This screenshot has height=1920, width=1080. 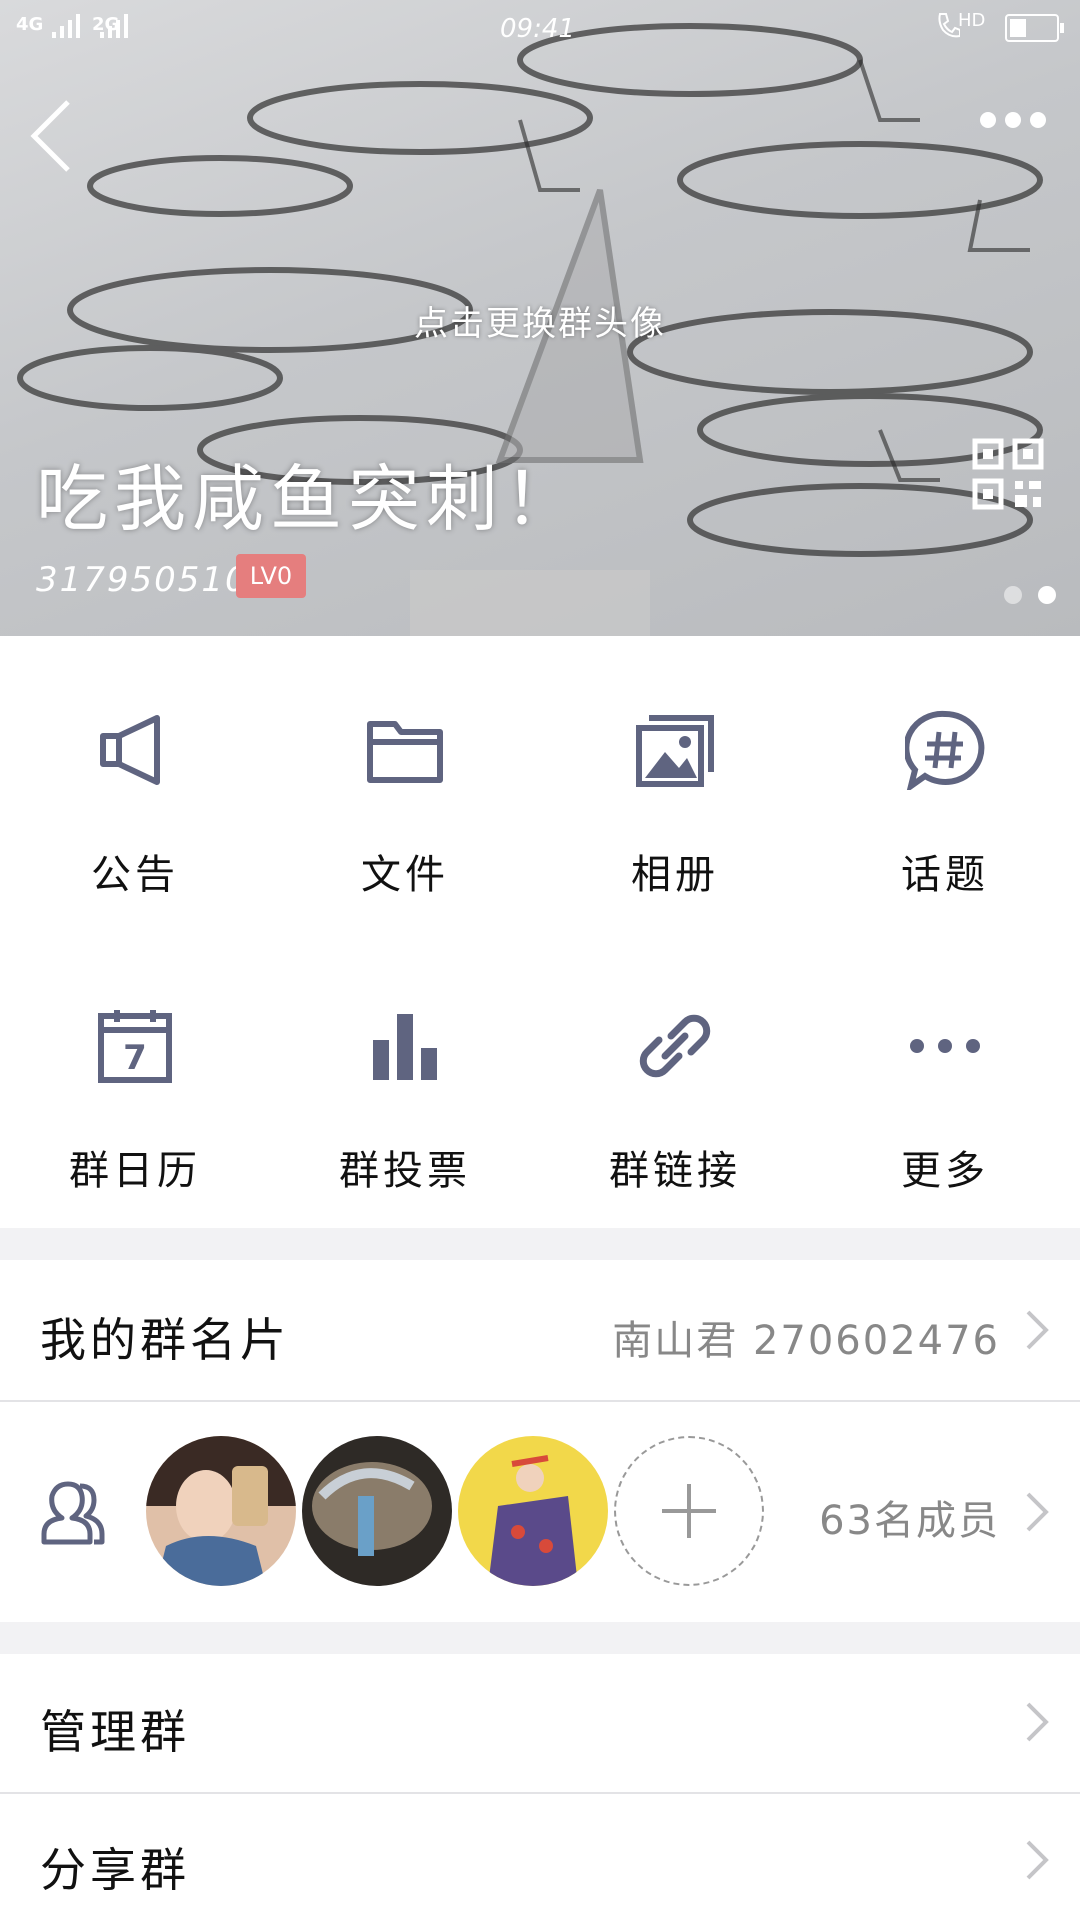 What do you see at coordinates (1020, 127) in the screenshot?
I see `more-options-button` at bounding box center [1020, 127].